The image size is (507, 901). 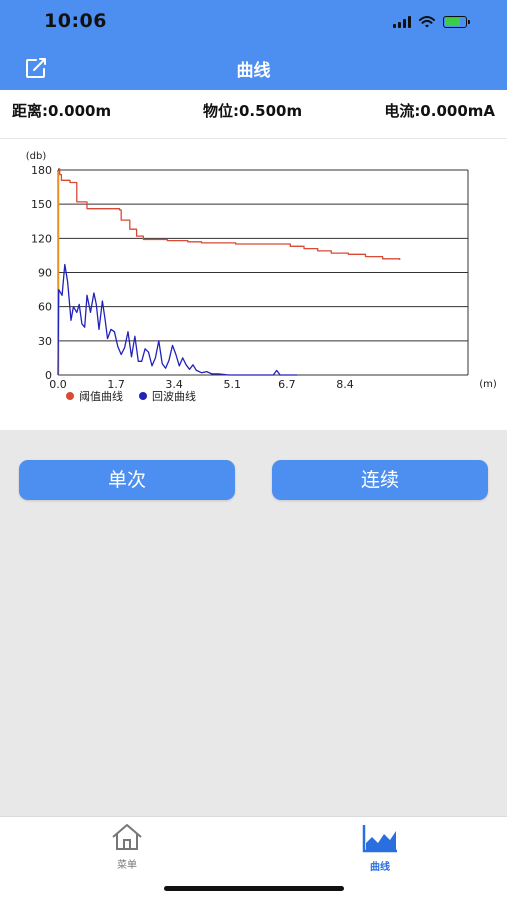 What do you see at coordinates (41, 238) in the screenshot?
I see `y-tick-label: 120` at bounding box center [41, 238].